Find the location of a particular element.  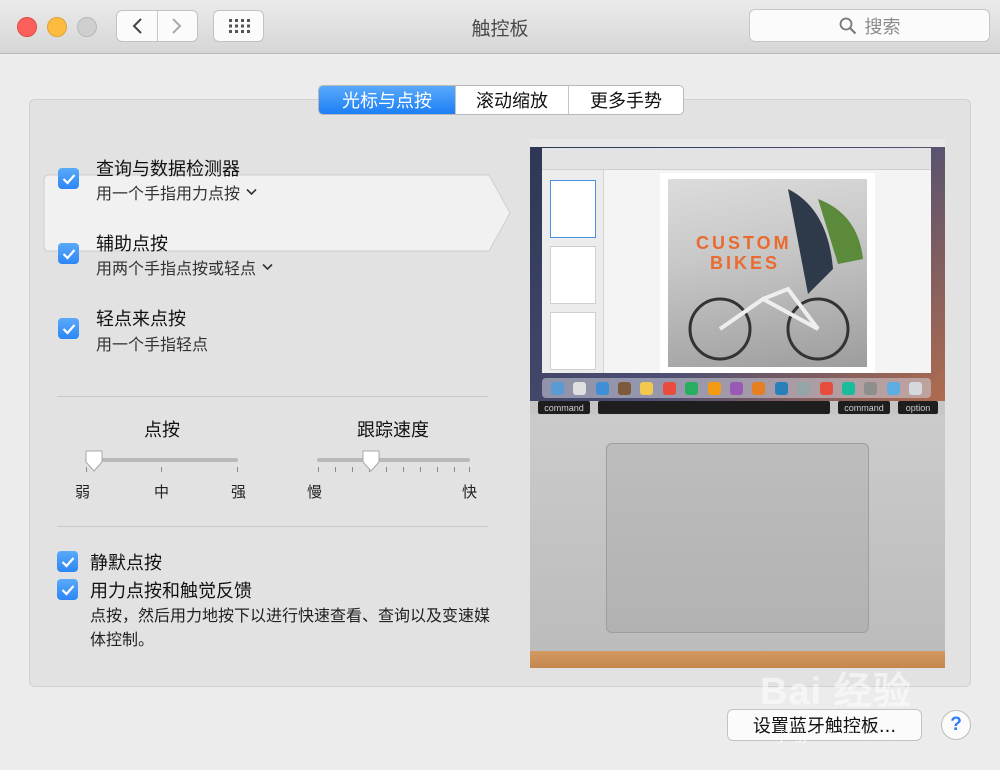

preview-menubar is located at coordinates (737, 143).